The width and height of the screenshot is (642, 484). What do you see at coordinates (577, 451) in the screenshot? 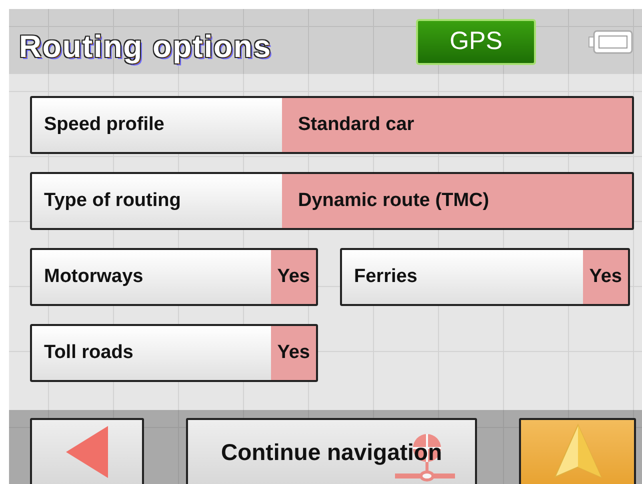
I see `navigation-button` at bounding box center [577, 451].